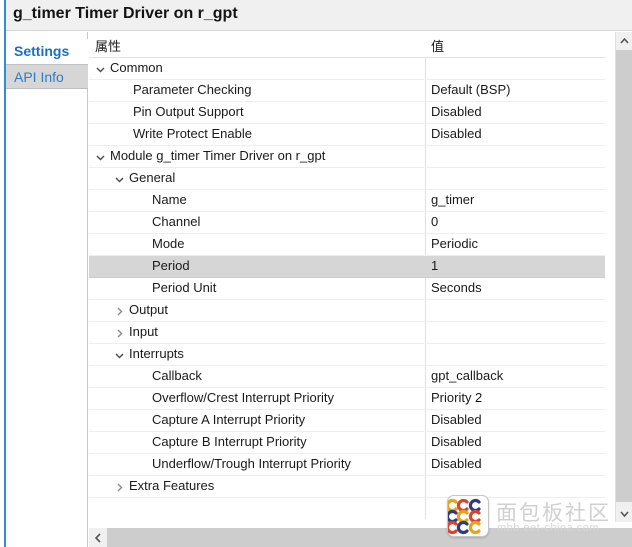 This screenshot has width=632, height=547. What do you see at coordinates (434, 221) in the screenshot?
I see `cell-value: 0` at bounding box center [434, 221].